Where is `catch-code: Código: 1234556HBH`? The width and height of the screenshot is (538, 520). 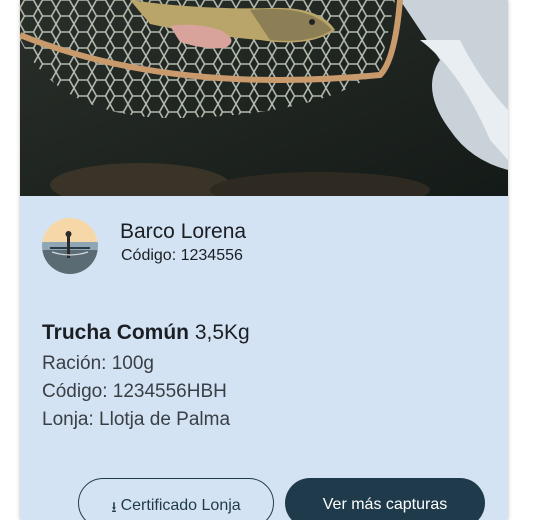 catch-code: Código: 1234556HBH is located at coordinates (134, 391).